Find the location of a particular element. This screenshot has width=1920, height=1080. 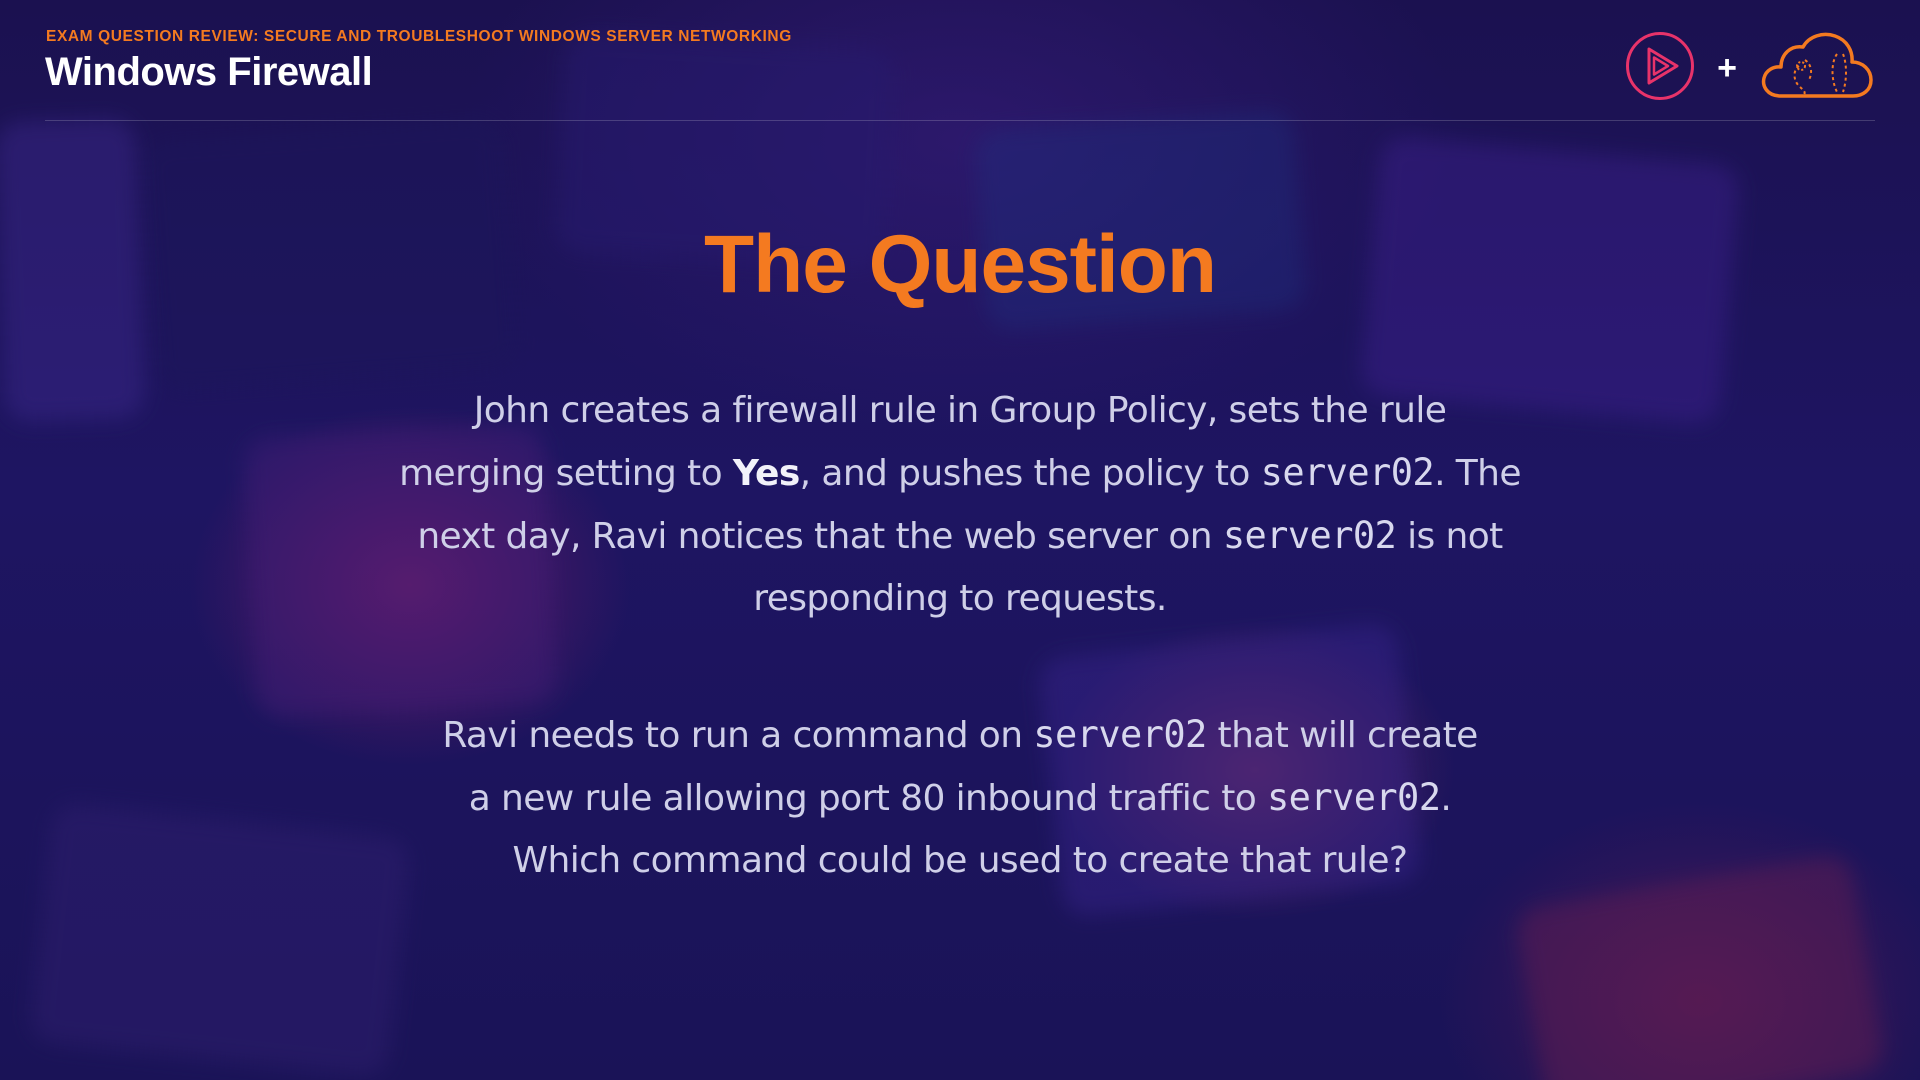

line-text: that will create is located at coordinates (1342, 735).